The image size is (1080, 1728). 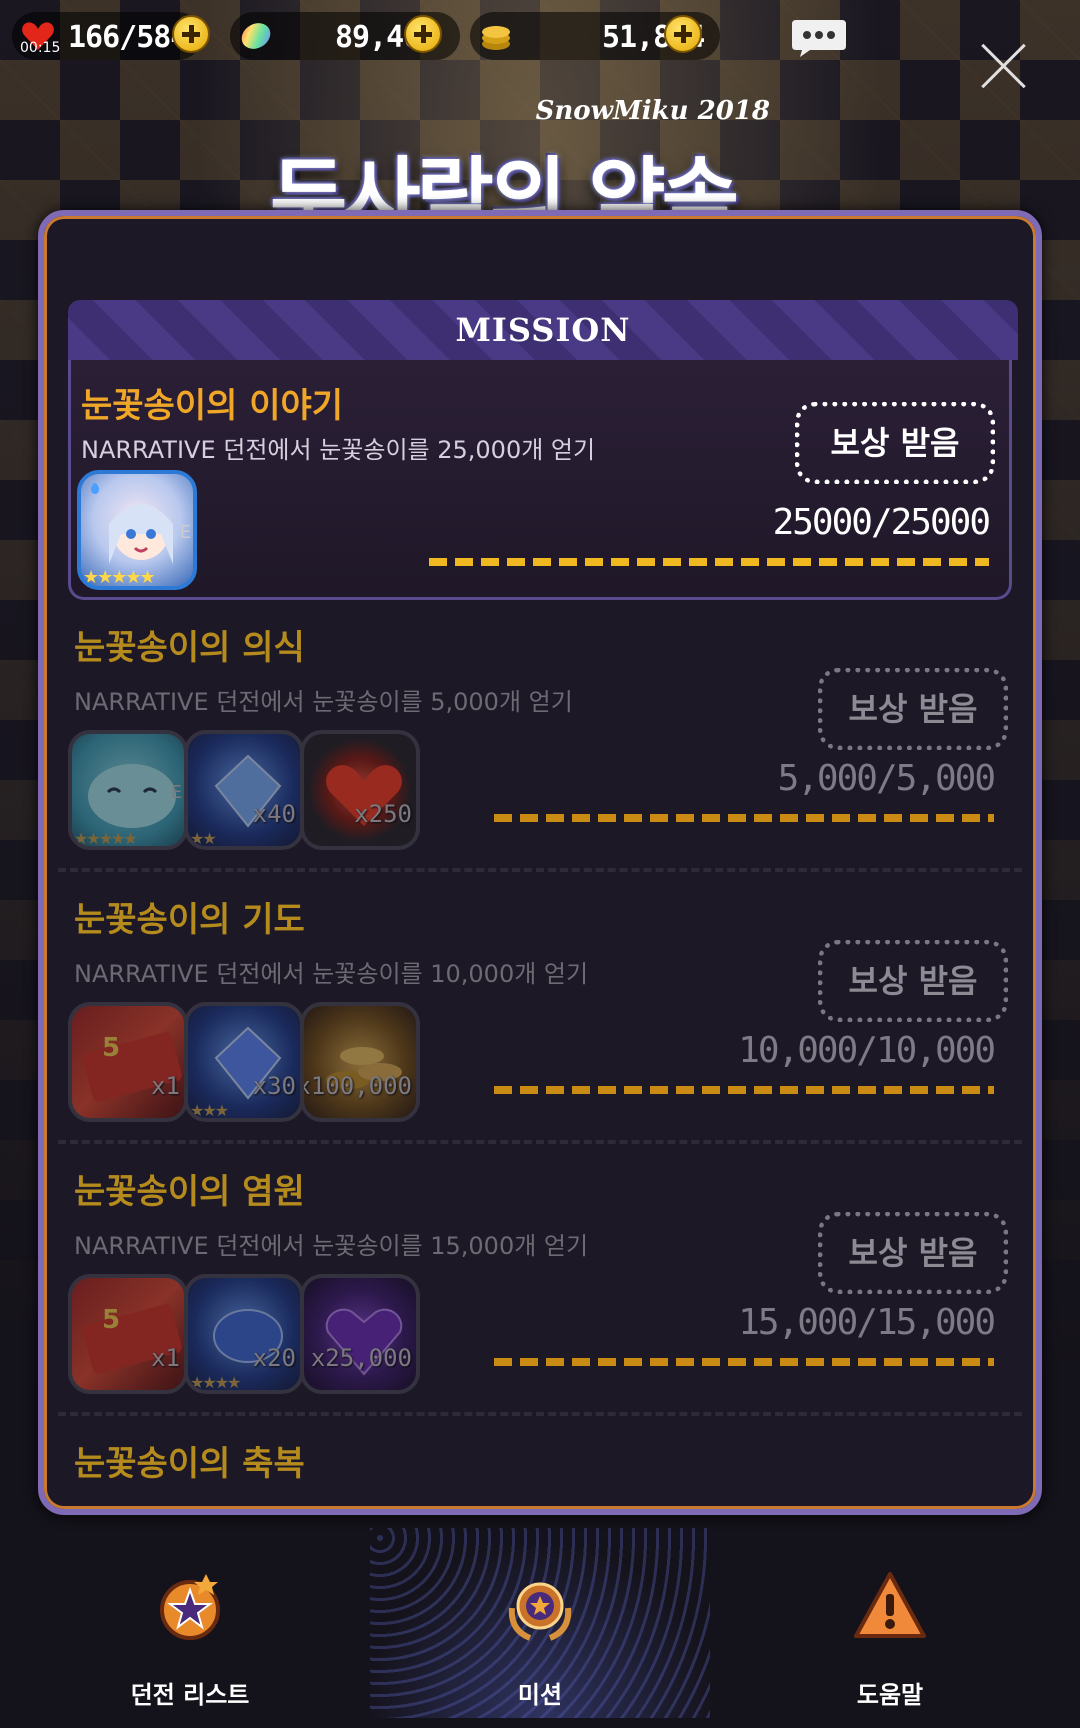 What do you see at coordinates (244, 1334) in the screenshot?
I see `reward-blue-gem: x20 ★★★★` at bounding box center [244, 1334].